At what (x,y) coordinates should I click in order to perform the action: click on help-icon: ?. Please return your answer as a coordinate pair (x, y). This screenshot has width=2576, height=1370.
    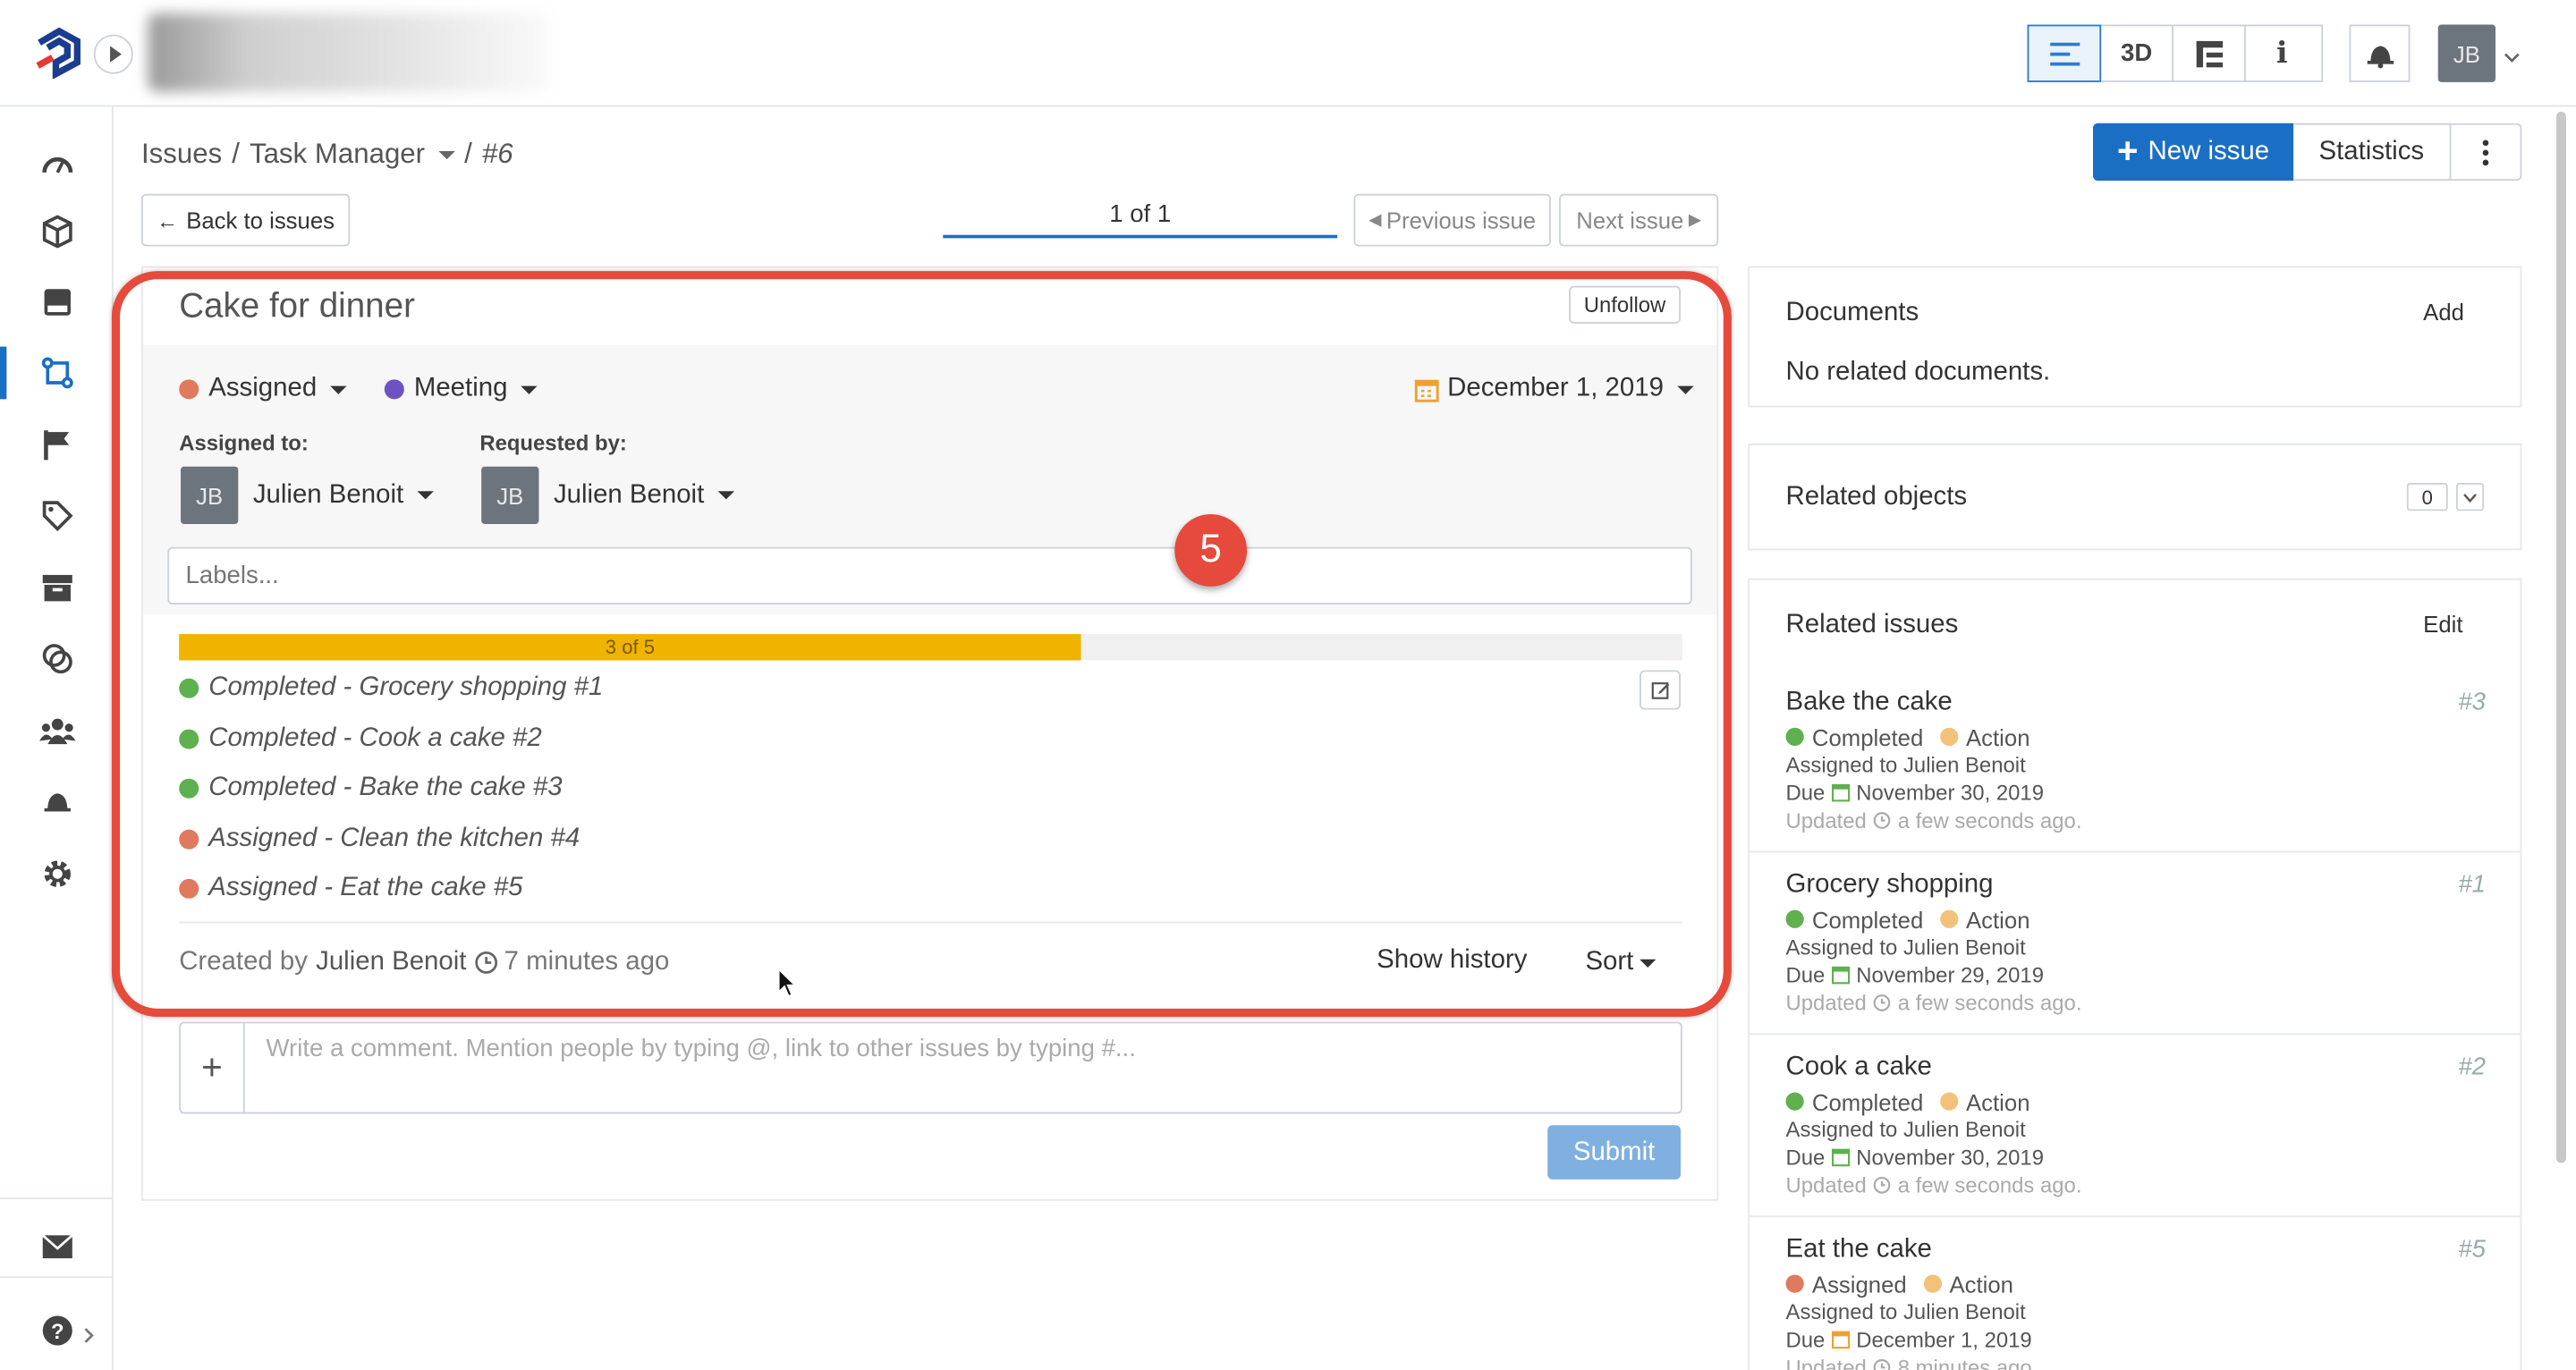
    Looking at the image, I should click on (57, 1330).